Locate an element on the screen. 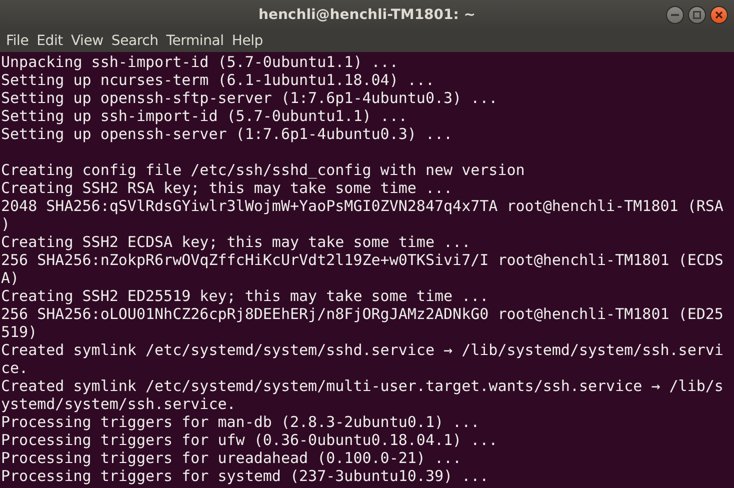  terminal-line: 519) is located at coordinates (19, 332).